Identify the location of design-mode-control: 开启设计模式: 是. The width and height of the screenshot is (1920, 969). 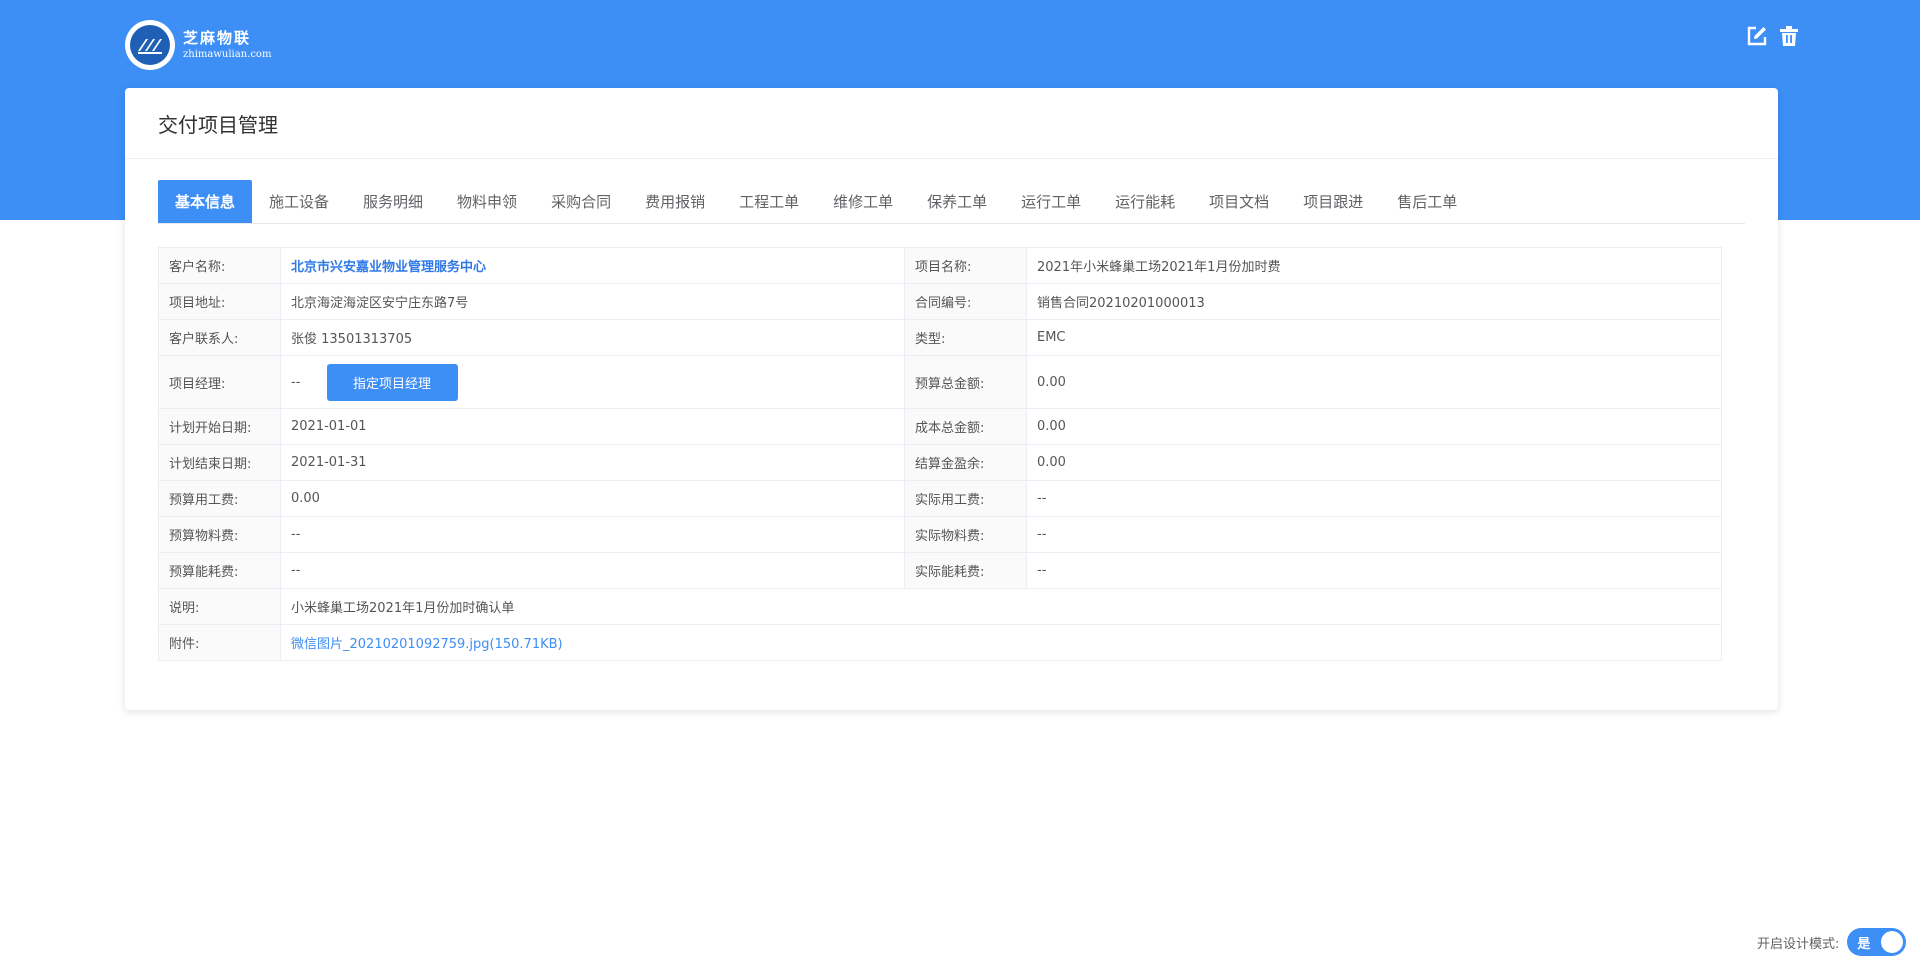
(1831, 942).